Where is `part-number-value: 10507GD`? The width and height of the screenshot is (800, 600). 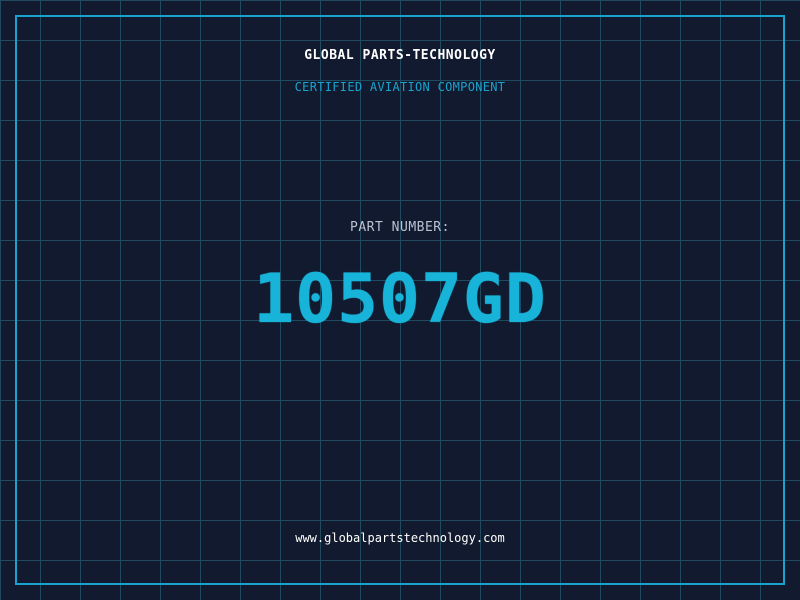
part-number-value: 10507GD is located at coordinates (400, 299).